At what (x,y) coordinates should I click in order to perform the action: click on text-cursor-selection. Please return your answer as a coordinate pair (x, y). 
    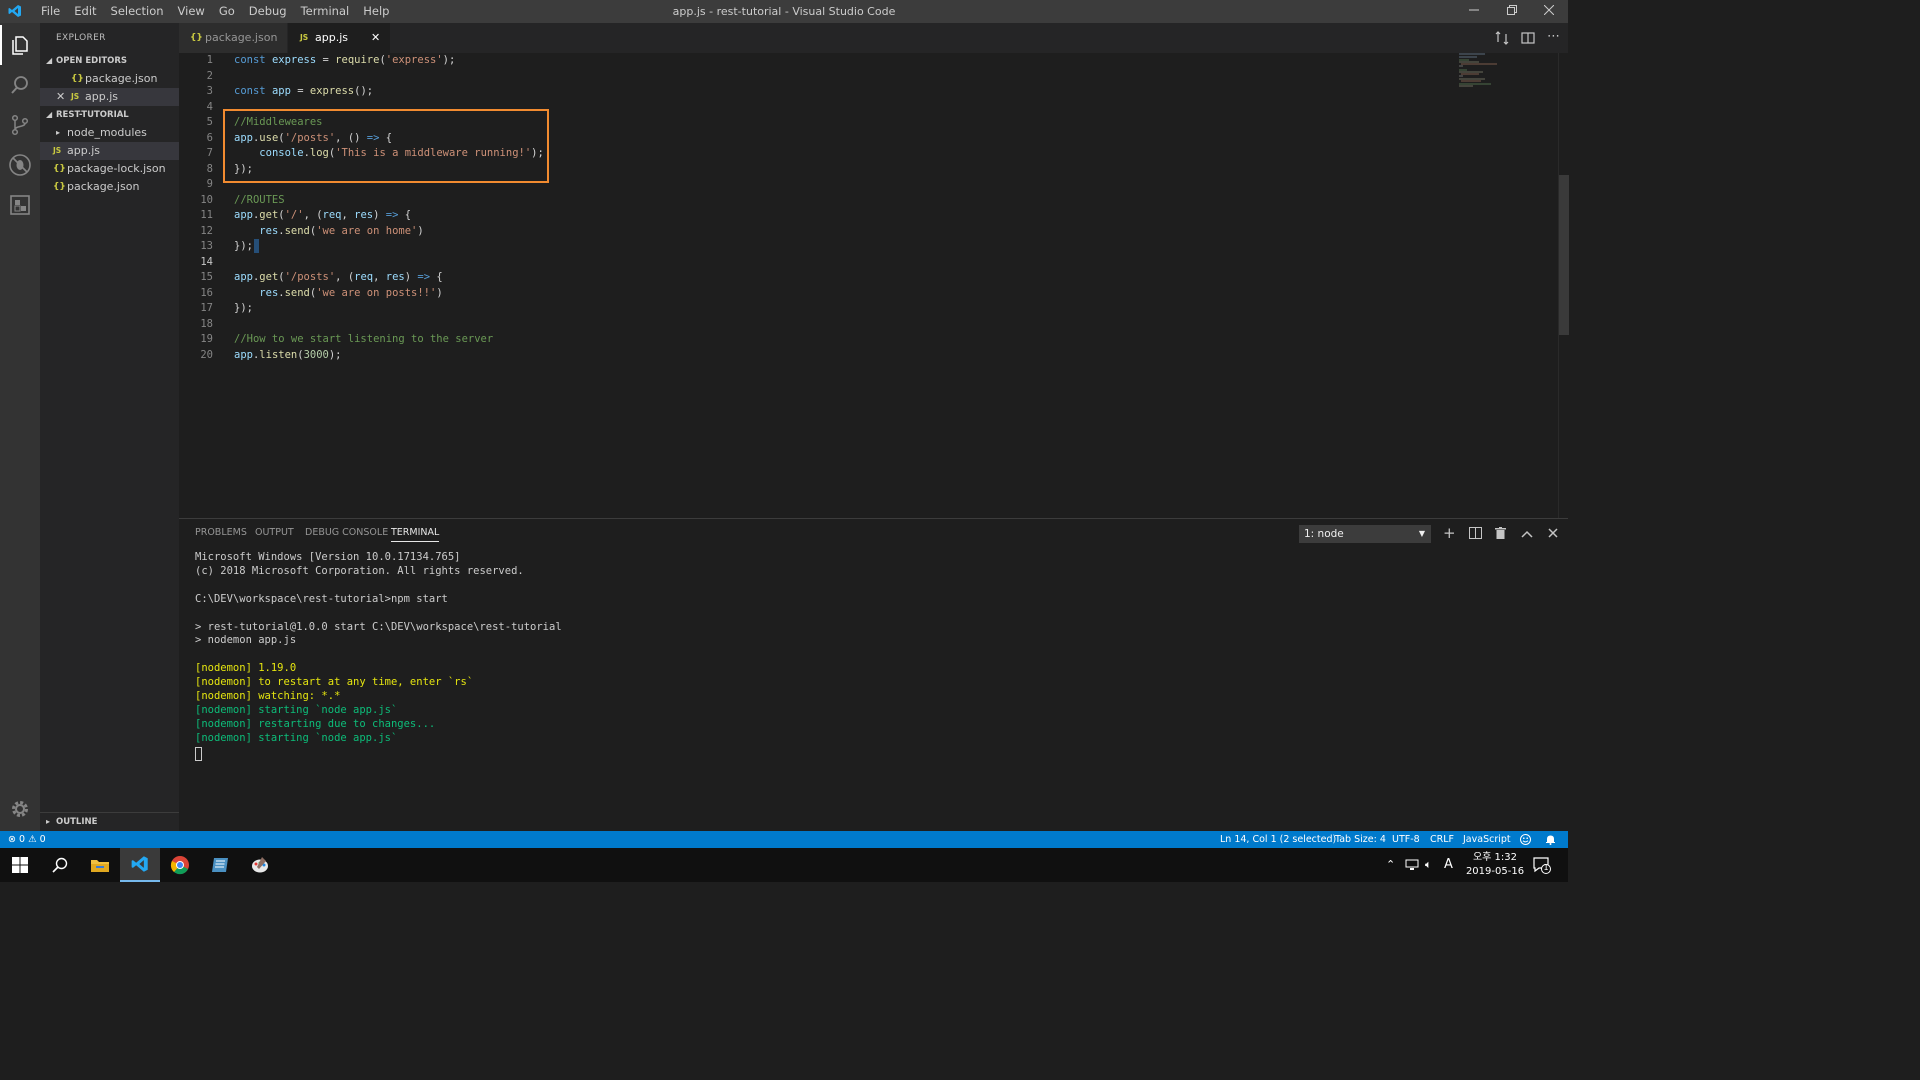
    Looking at the image, I should click on (256, 246).